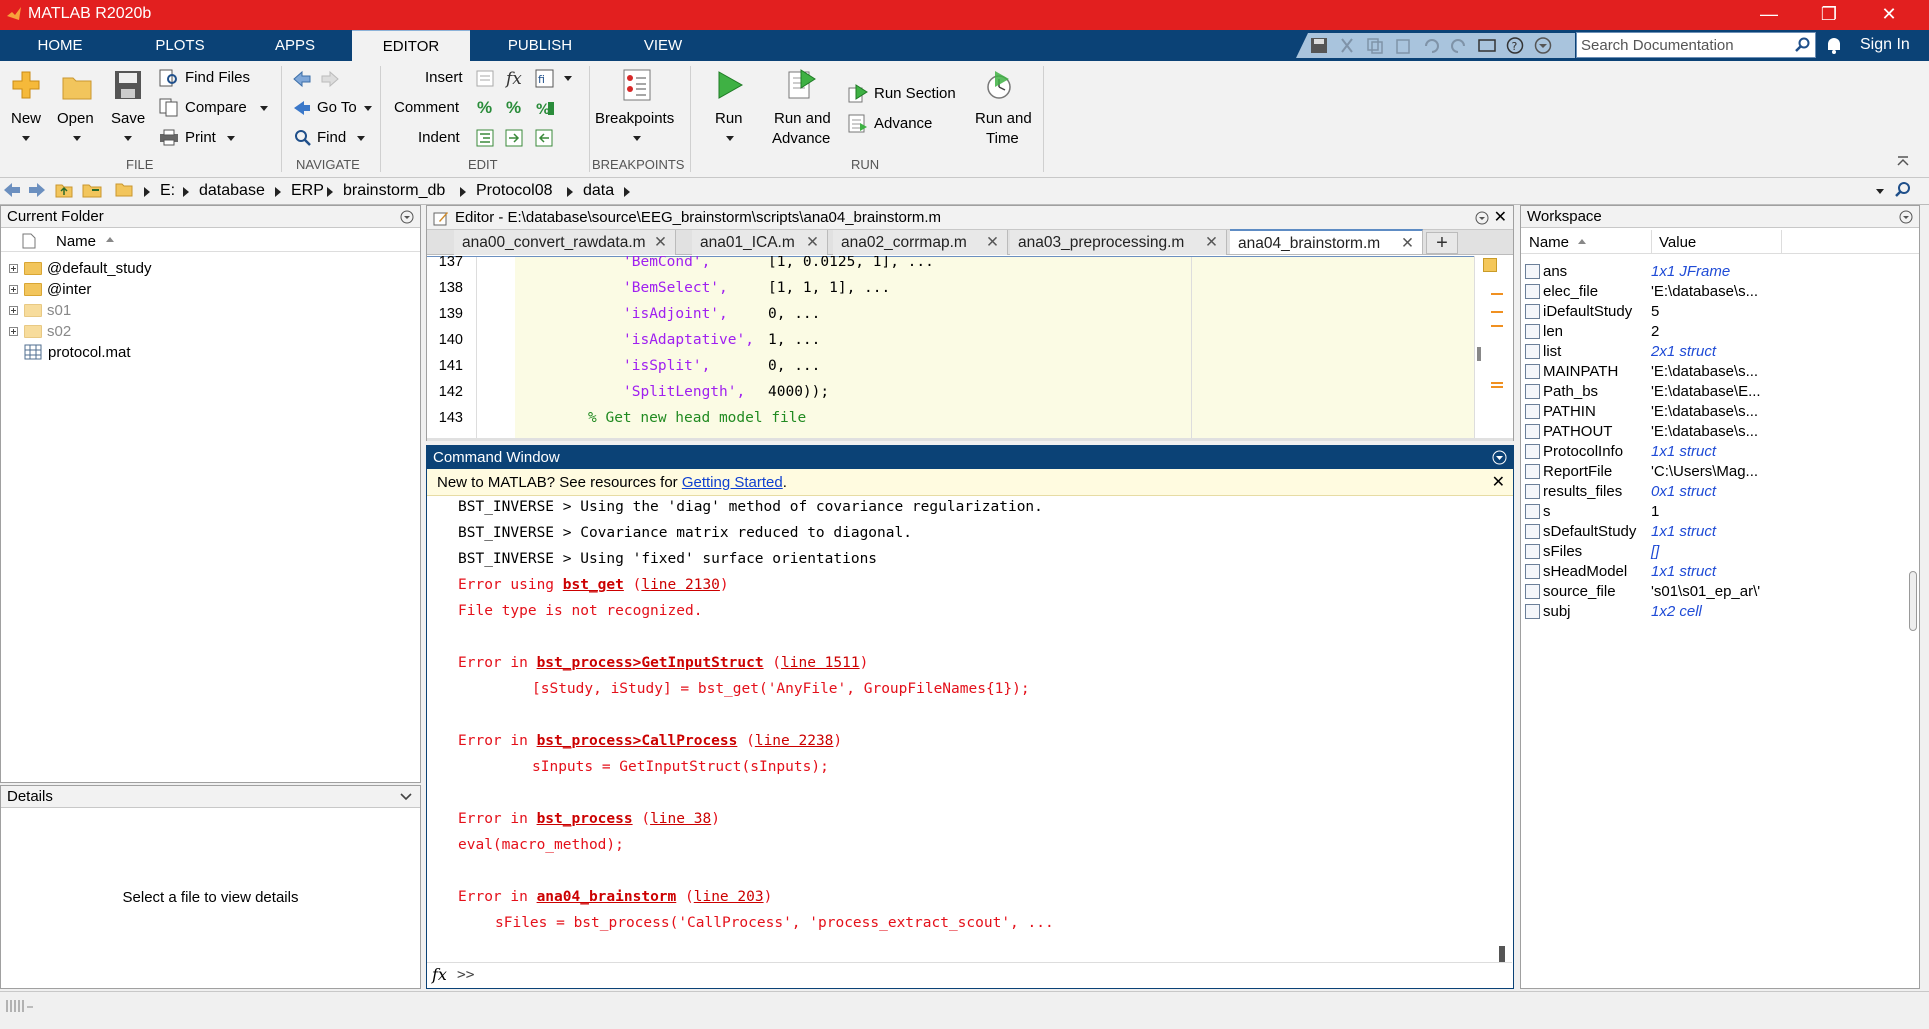 The width and height of the screenshot is (1929, 1029). I want to click on advance-button: Advance, so click(903, 123).